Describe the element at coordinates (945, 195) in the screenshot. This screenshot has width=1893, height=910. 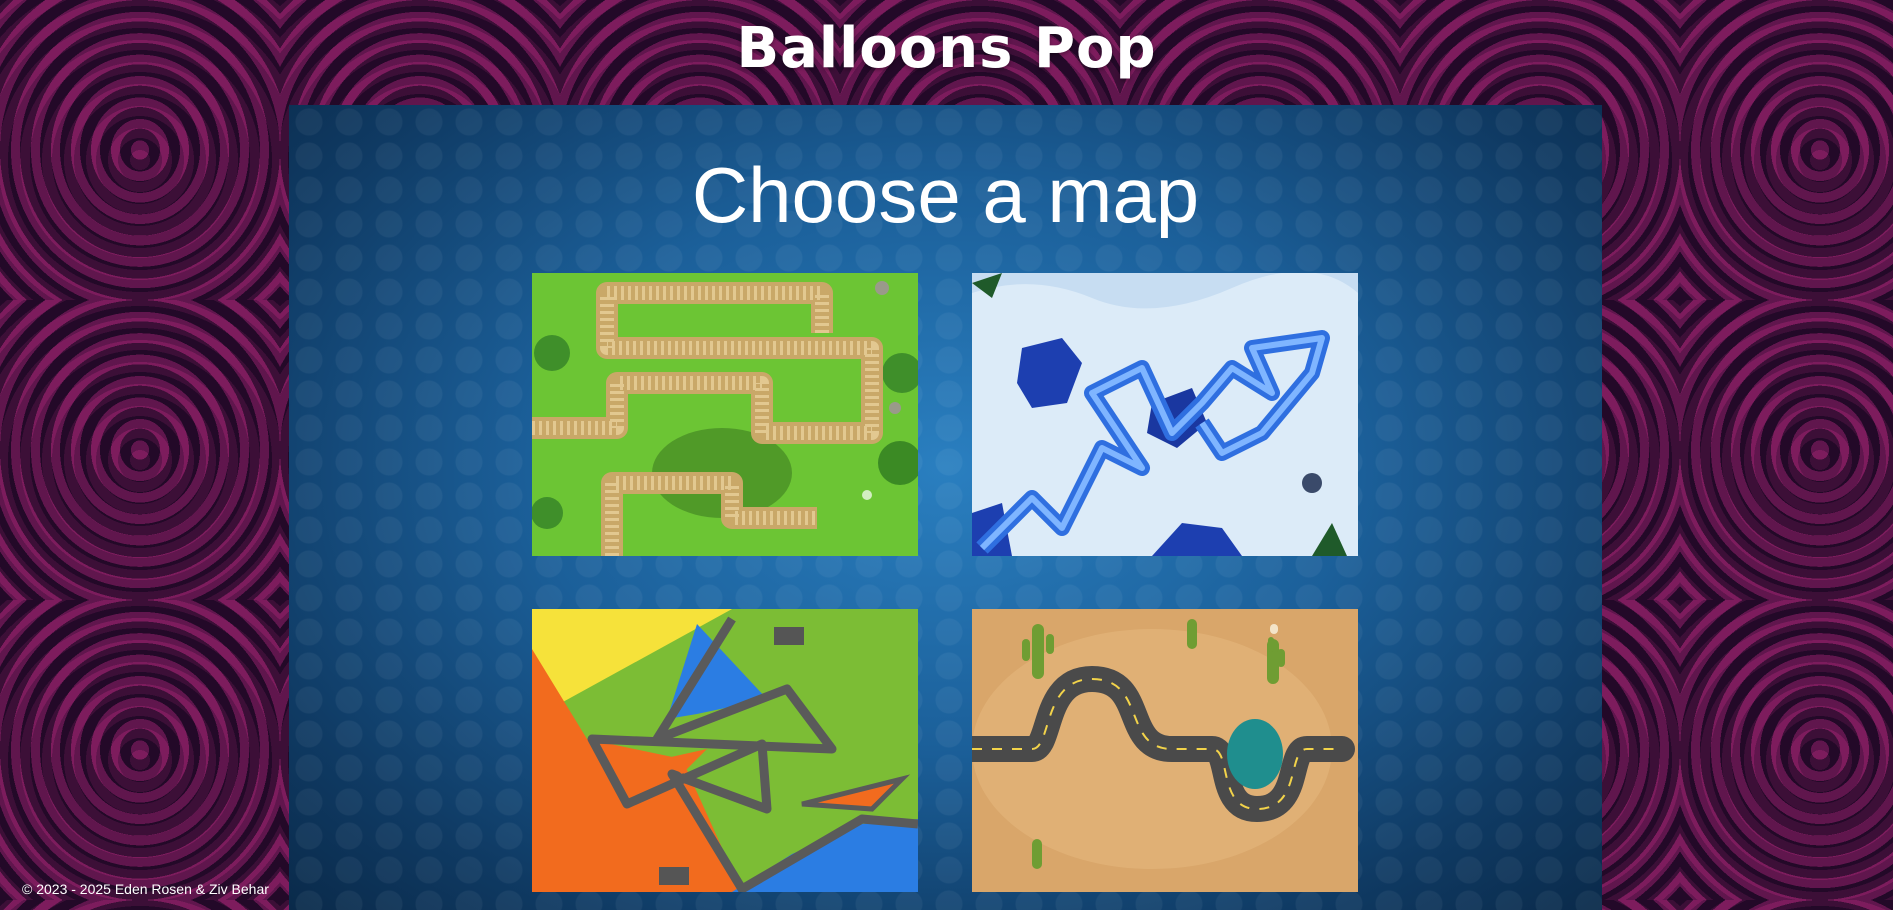
I see `map-select-heading: Choose a map` at that location.